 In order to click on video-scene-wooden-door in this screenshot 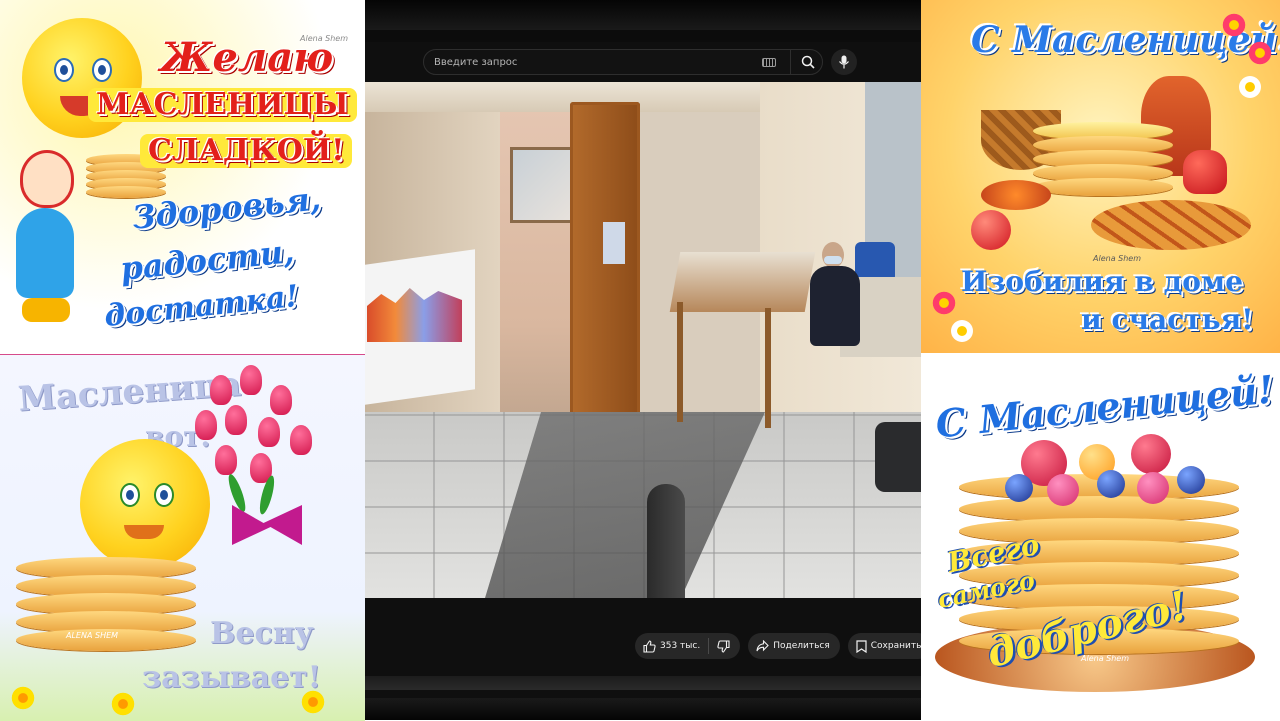, I will do `click(605, 267)`.